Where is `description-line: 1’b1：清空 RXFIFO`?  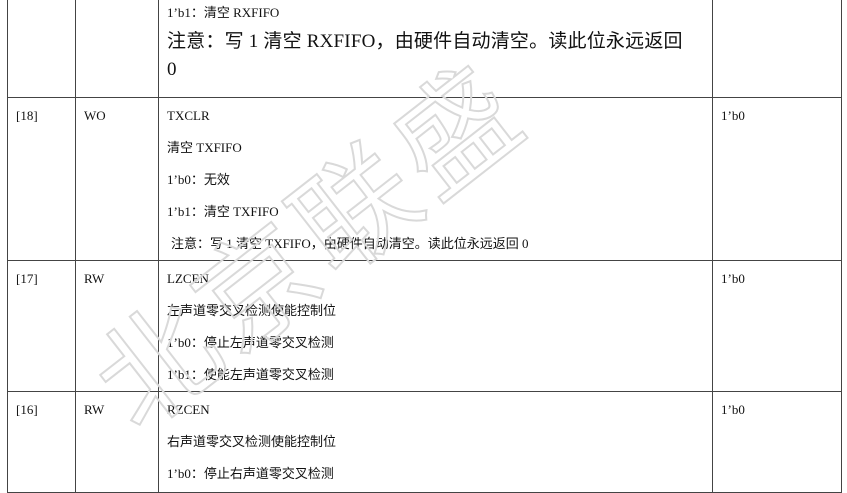
description-line: 1’b1：清空 RXFIFO is located at coordinates (223, 12).